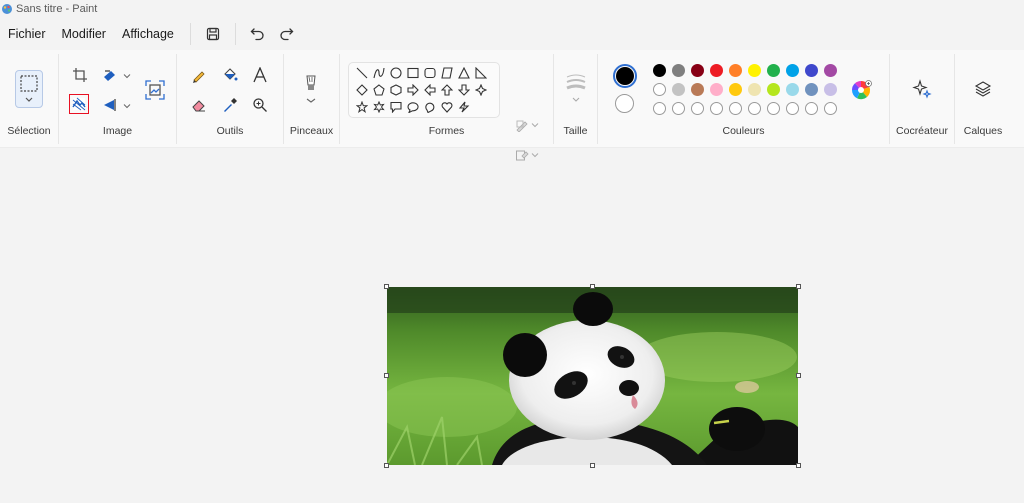 This screenshot has width=1024, height=503. What do you see at coordinates (624, 103) in the screenshot?
I see `secondary-color-selector` at bounding box center [624, 103].